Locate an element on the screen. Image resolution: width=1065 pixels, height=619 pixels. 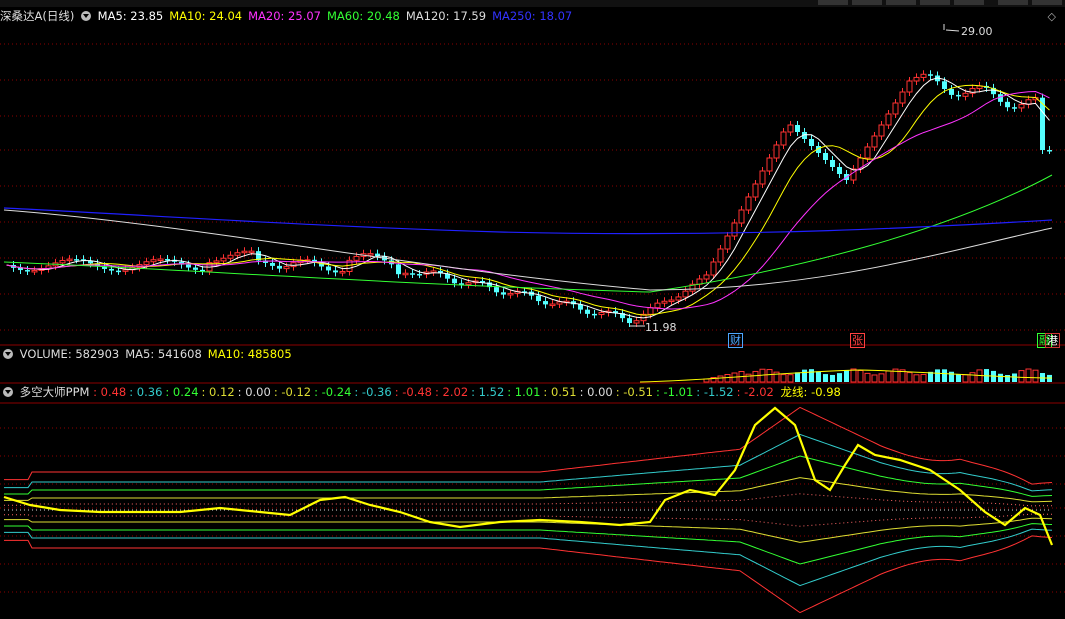
ppm-legend-item-5: : -0.12 is located at coordinates (292, 392).